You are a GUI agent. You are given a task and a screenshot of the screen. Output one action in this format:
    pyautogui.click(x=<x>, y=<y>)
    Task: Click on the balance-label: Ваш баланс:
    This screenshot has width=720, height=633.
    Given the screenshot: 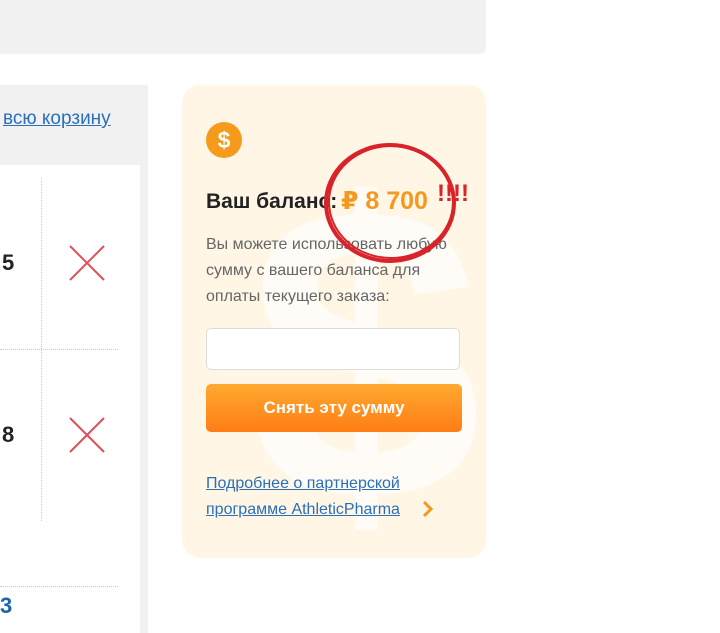 What is the action you would take?
    pyautogui.click(x=272, y=201)
    